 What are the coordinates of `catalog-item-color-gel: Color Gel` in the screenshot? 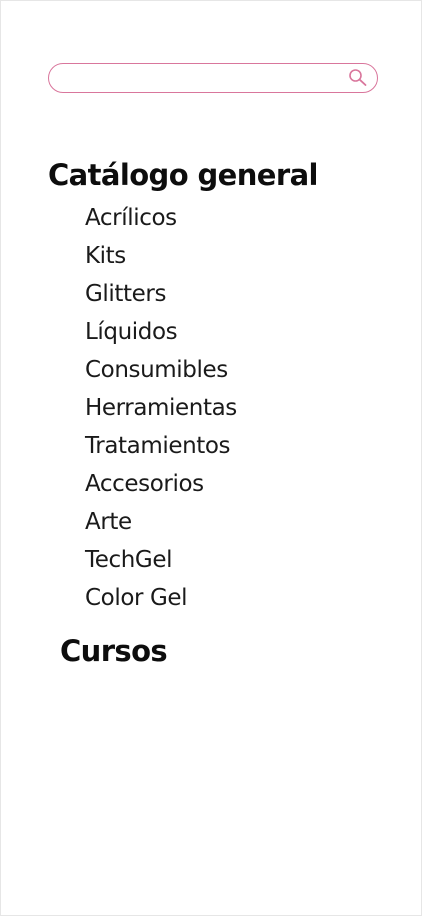 It's located at (161, 598).